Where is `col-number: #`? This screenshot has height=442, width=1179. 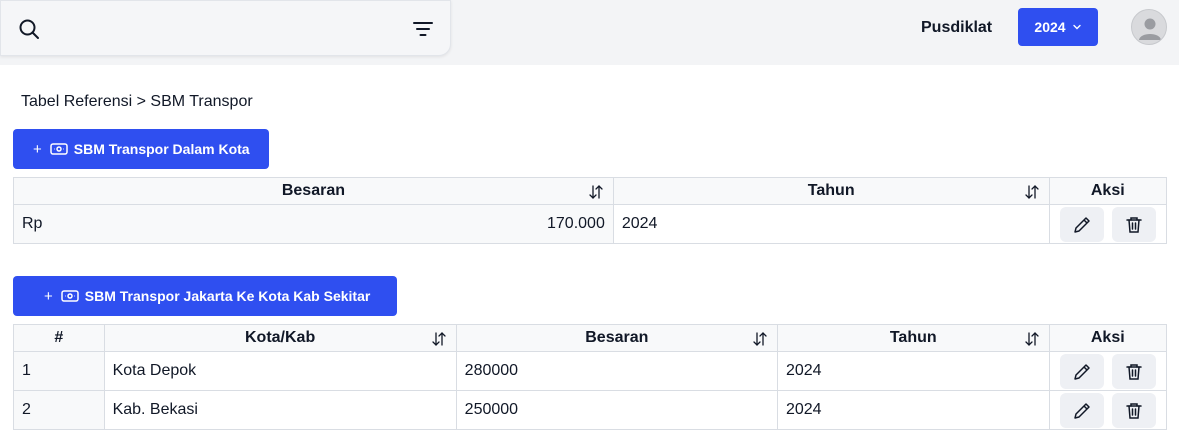
col-number: # is located at coordinates (59, 338).